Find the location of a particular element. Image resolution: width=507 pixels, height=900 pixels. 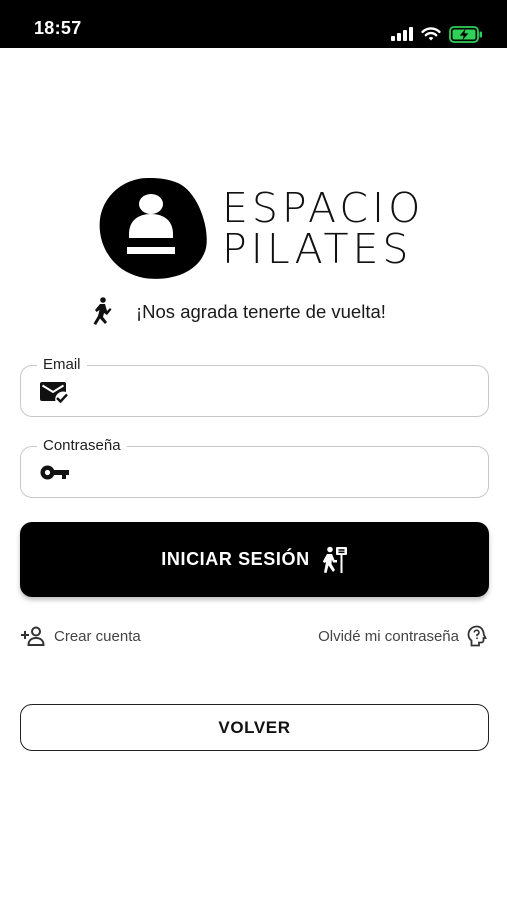

forgot-password-link: Olvidé mi contraseña is located at coordinates (402, 636).